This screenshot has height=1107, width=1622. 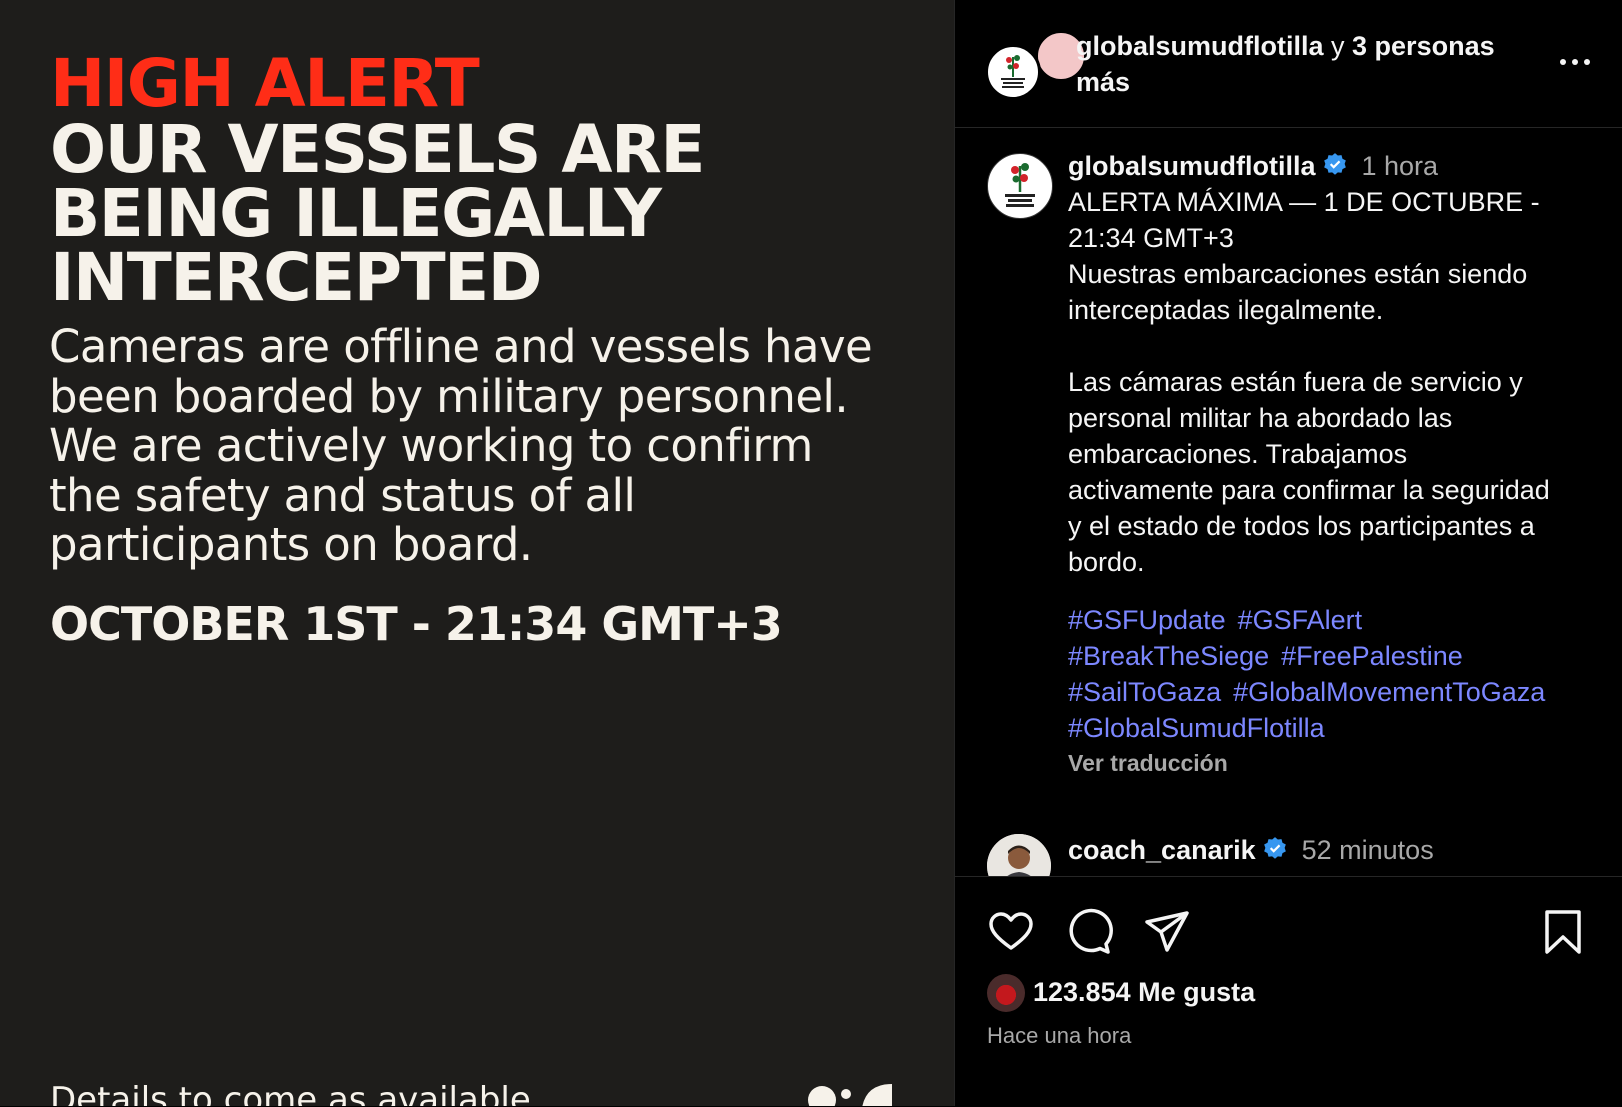 I want to click on comment-time: 52 minutos, so click(x=1367, y=850).